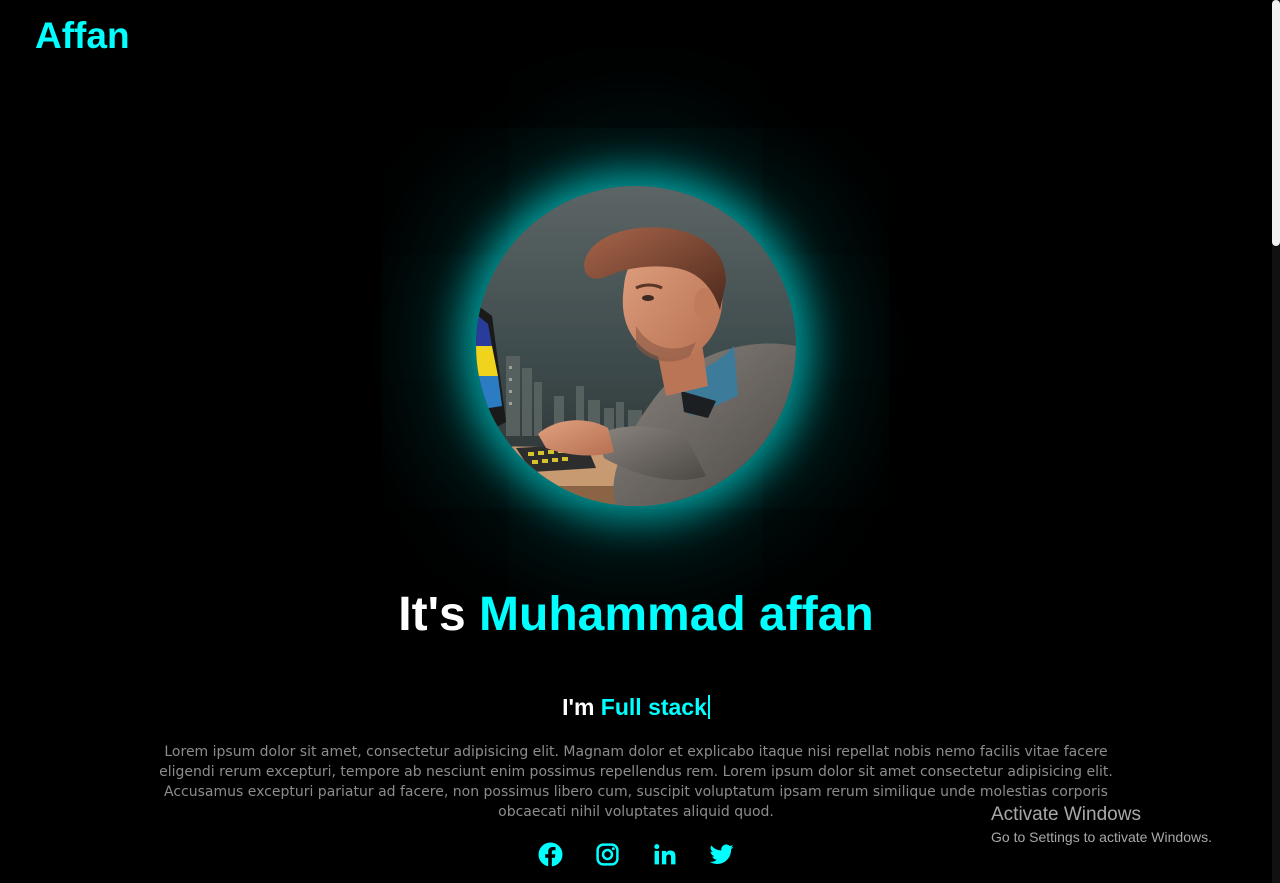  I want to click on profile-avatar, so click(636, 346).